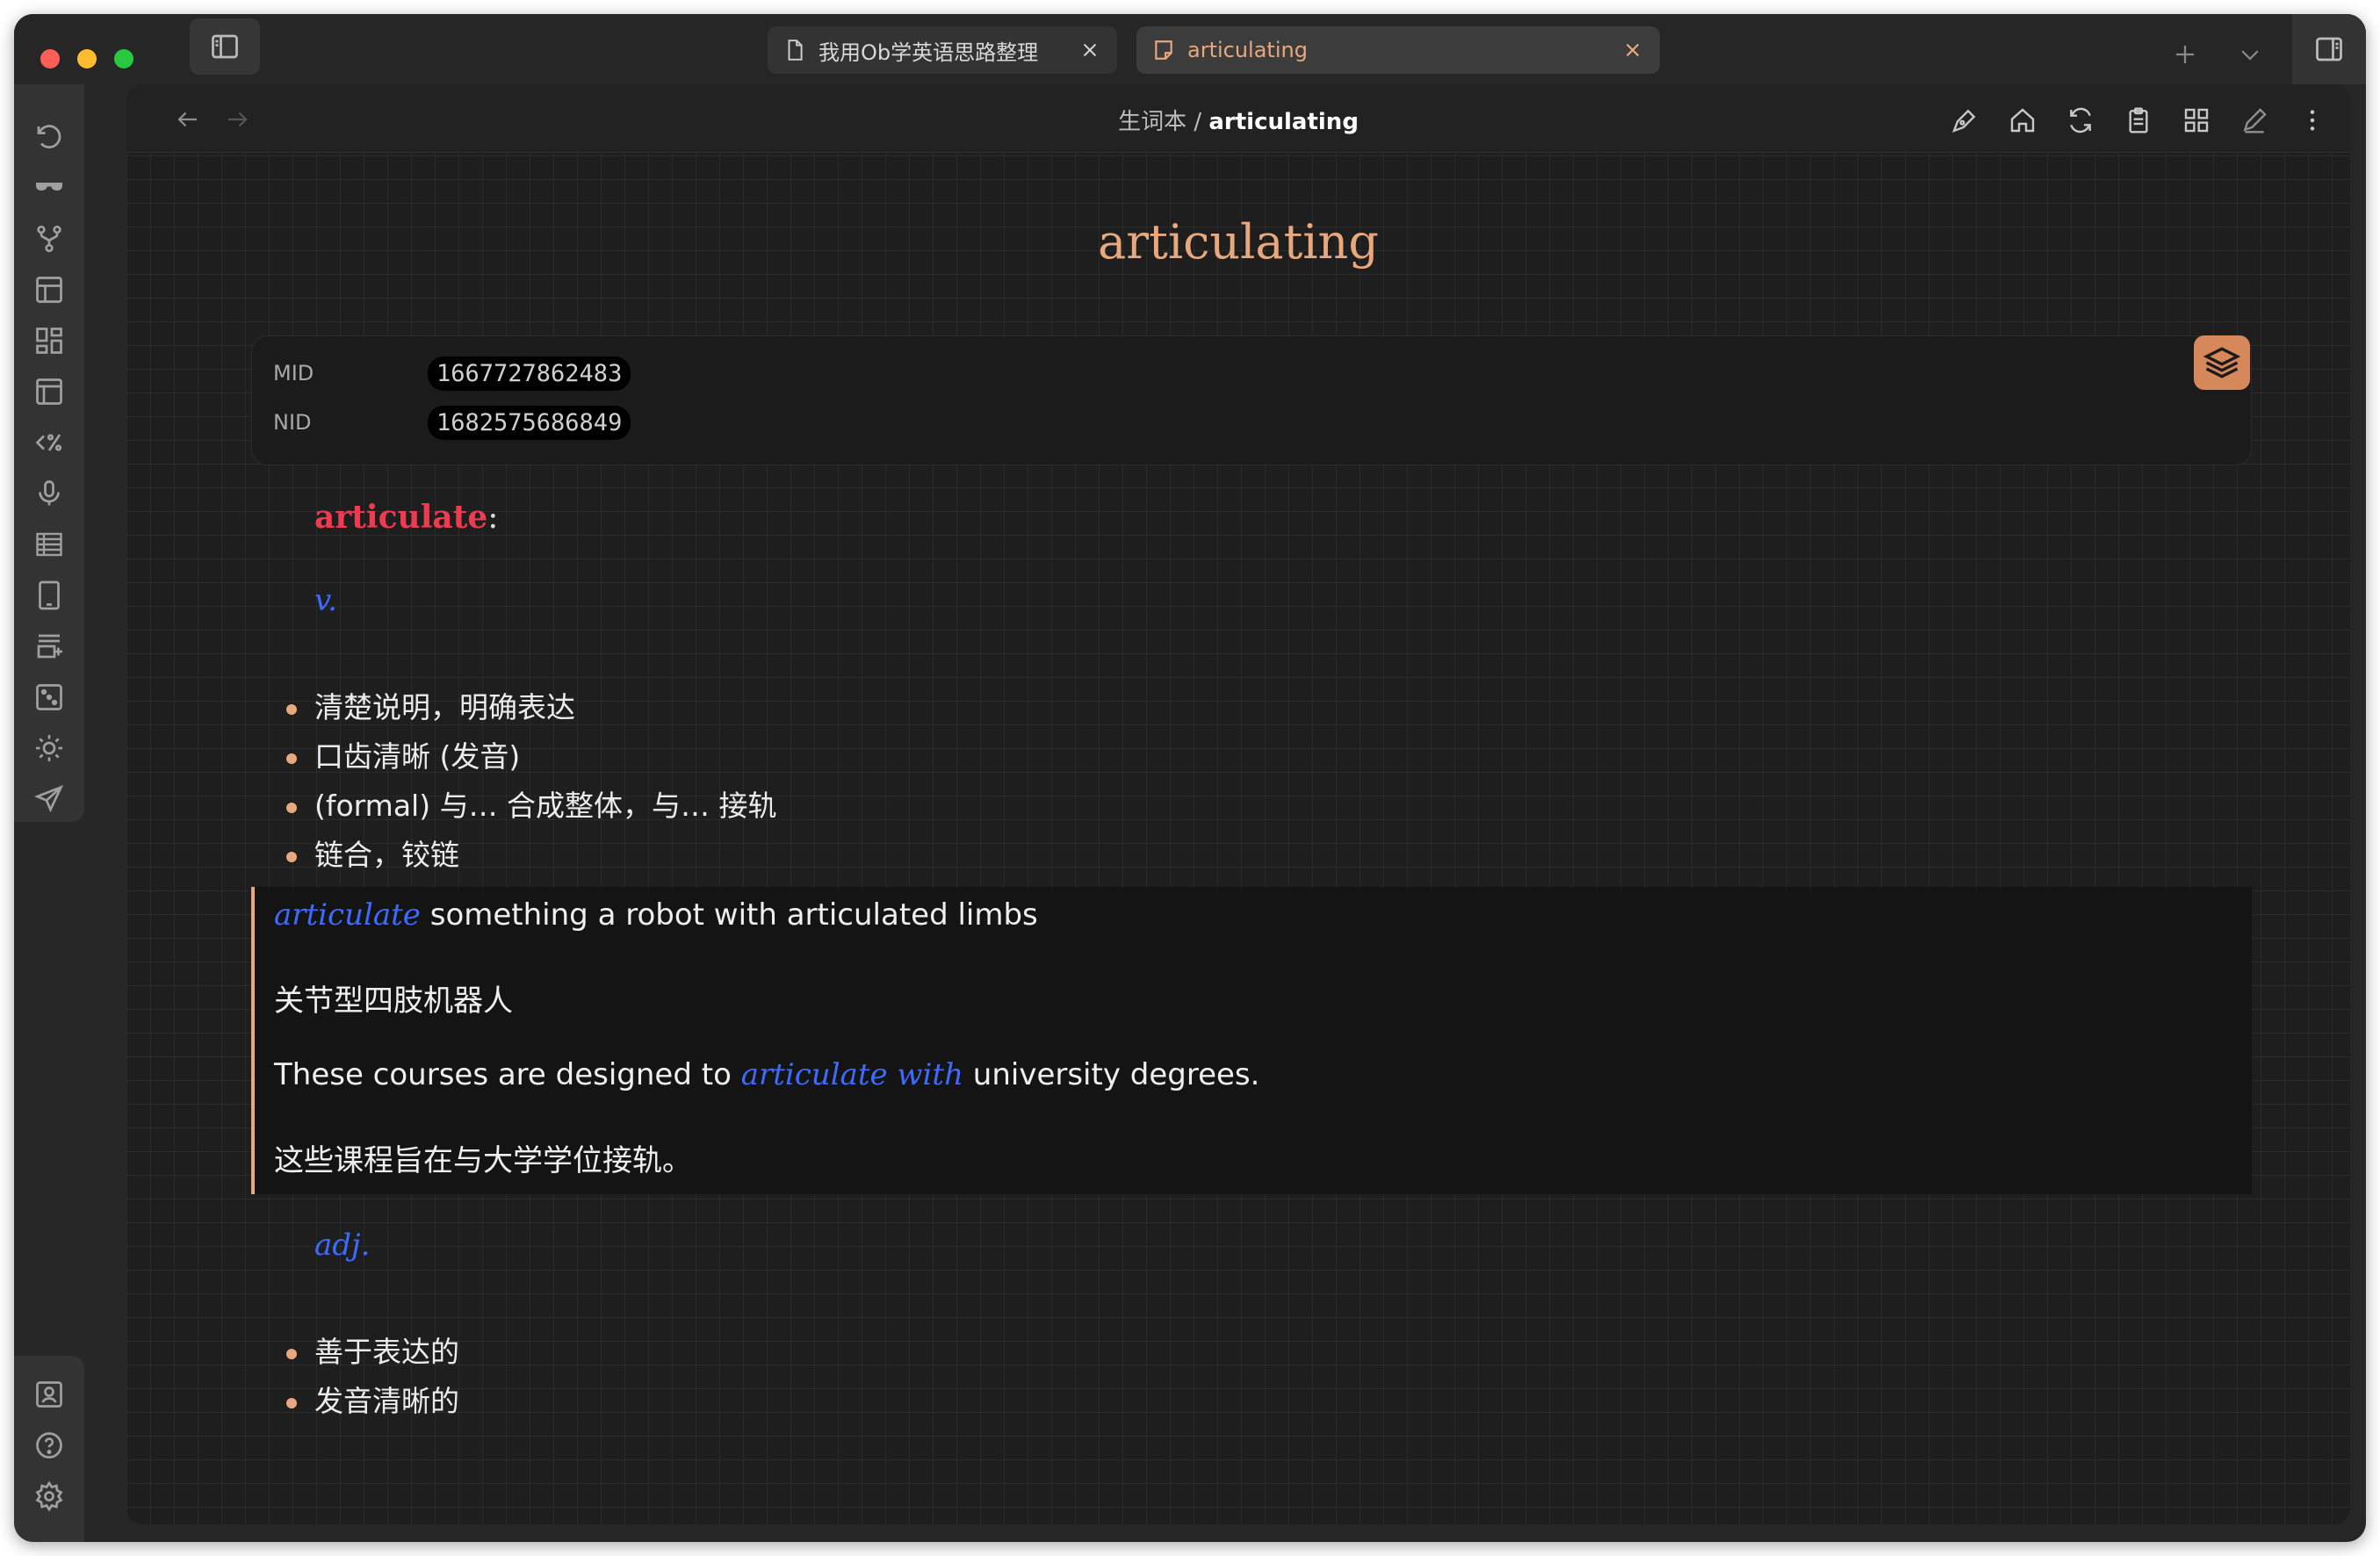 The height and width of the screenshot is (1556, 2380). What do you see at coordinates (123, 58) in the screenshot?
I see `maximize-window-button` at bounding box center [123, 58].